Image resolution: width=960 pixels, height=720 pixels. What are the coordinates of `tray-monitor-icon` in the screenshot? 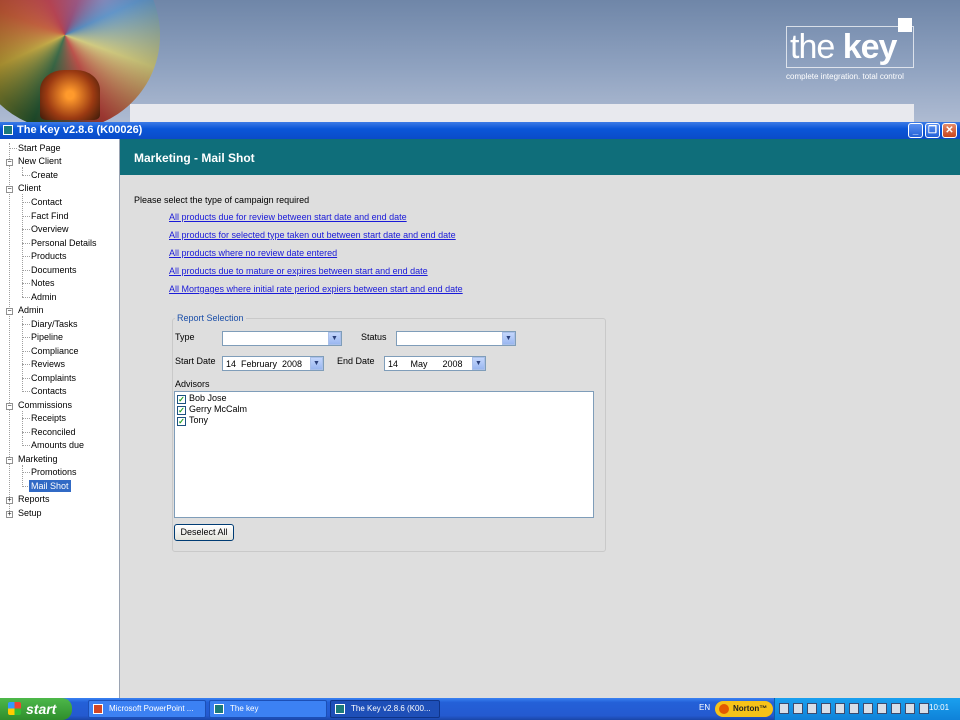 It's located at (910, 708).